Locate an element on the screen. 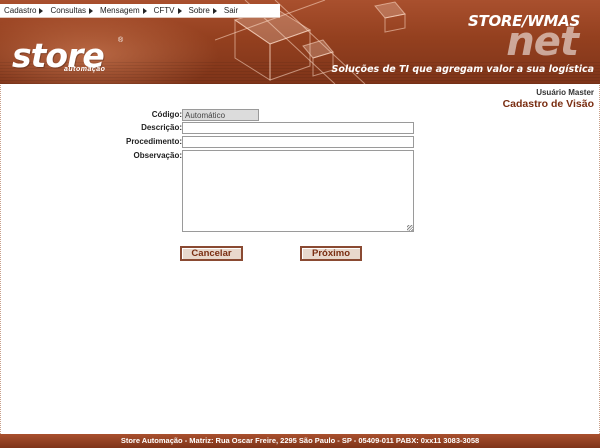 The width and height of the screenshot is (600, 448). menu-item-cftv: CFTV is located at coordinates (168, 10).